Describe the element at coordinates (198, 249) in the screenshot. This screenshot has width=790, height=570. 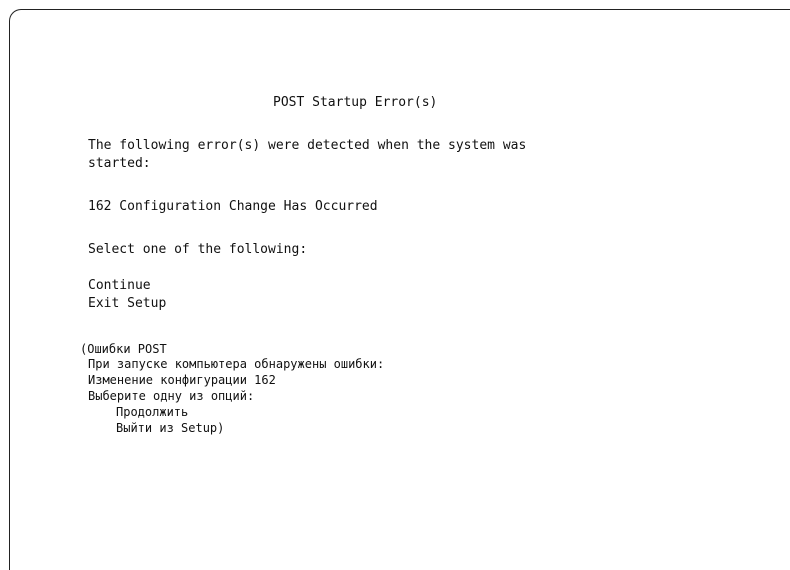
I see `select-prompt: Select one of the following:` at that location.